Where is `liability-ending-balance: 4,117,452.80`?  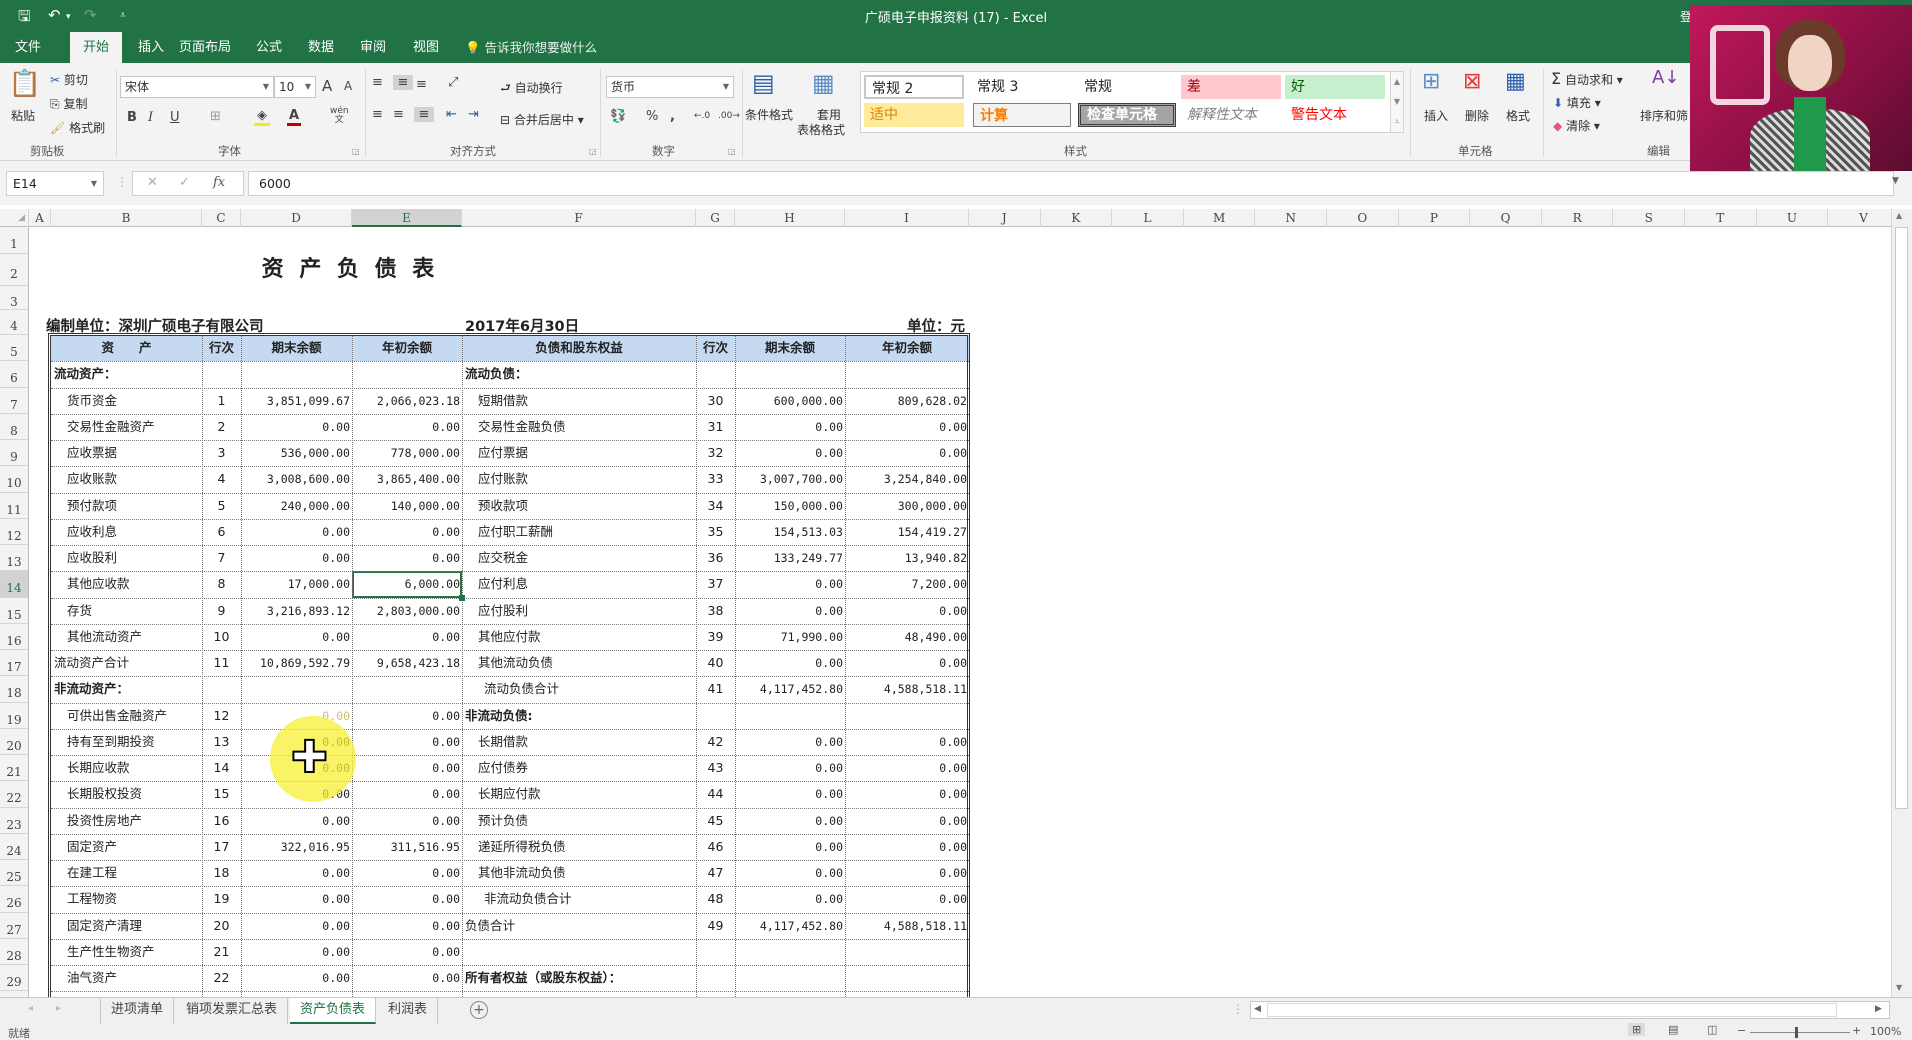
liability-ending-balance: 4,117,452.80 is located at coordinates (790, 689).